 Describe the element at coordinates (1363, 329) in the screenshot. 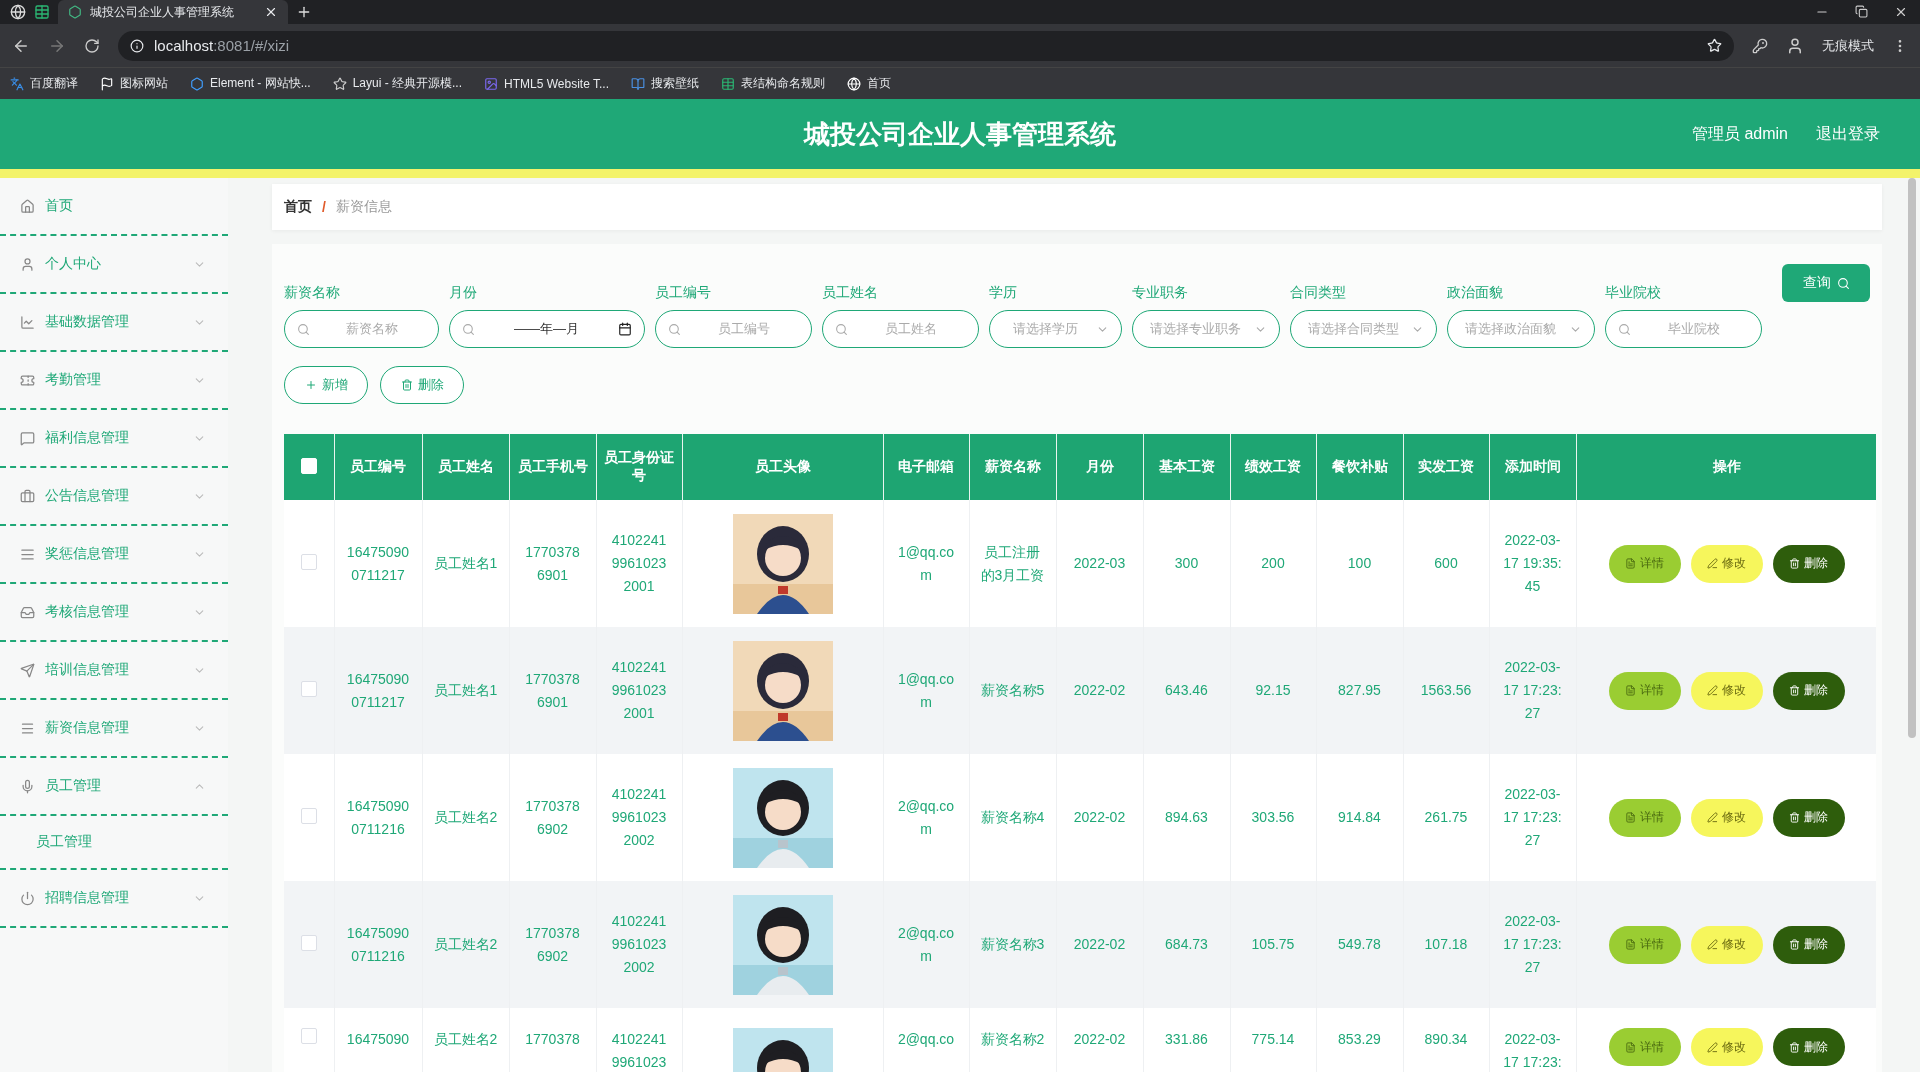

I see `select-field: 请选择合同类型` at that location.